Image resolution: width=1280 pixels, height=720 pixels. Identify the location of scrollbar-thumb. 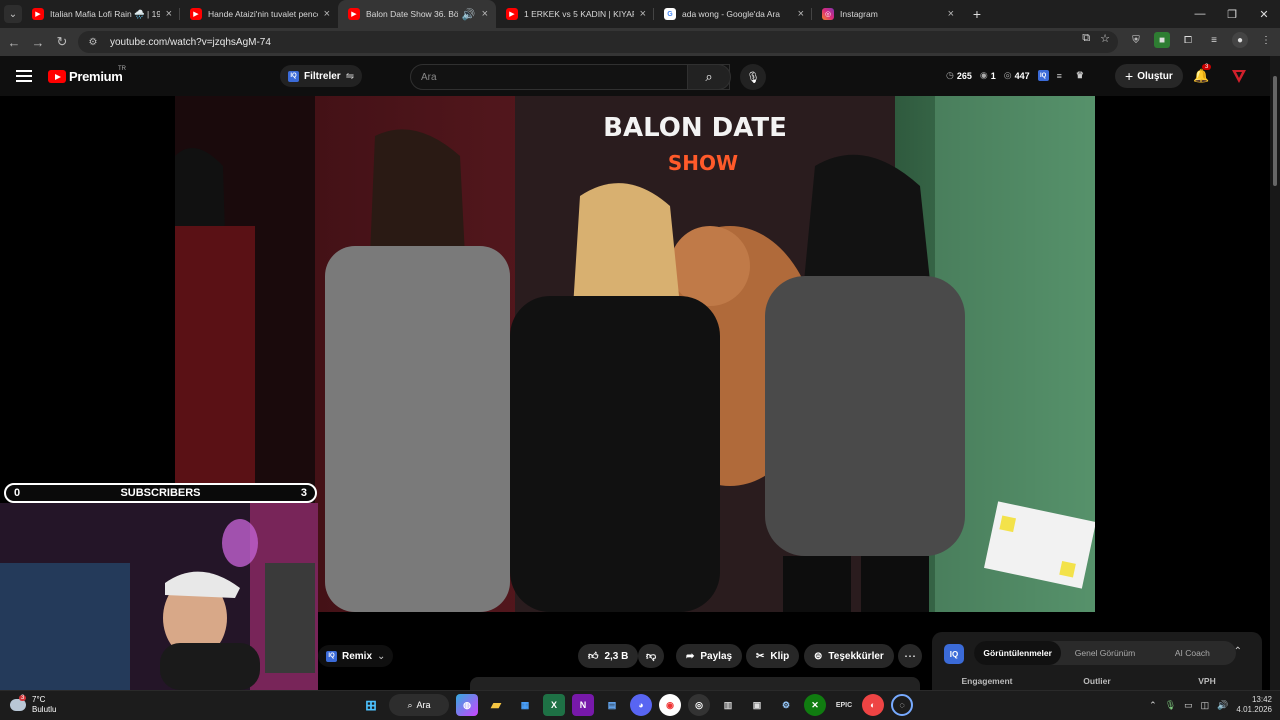
(1275, 131).